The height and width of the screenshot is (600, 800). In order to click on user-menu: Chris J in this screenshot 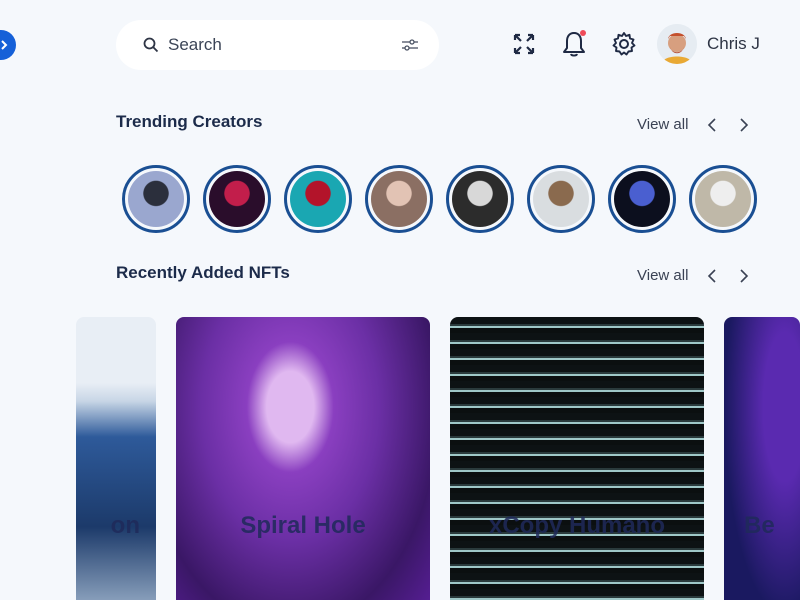, I will do `click(708, 44)`.